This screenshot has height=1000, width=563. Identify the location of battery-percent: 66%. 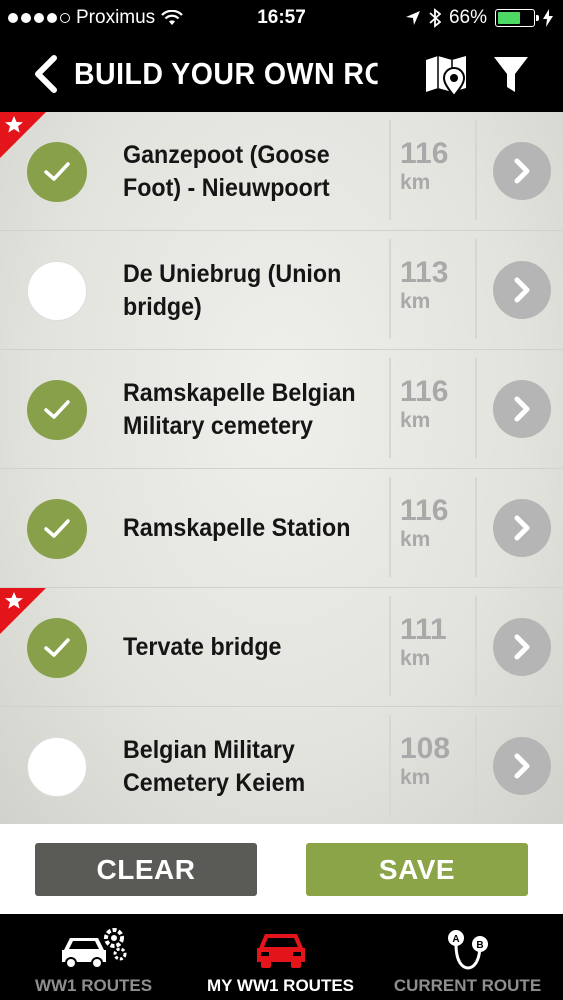
(467, 17).